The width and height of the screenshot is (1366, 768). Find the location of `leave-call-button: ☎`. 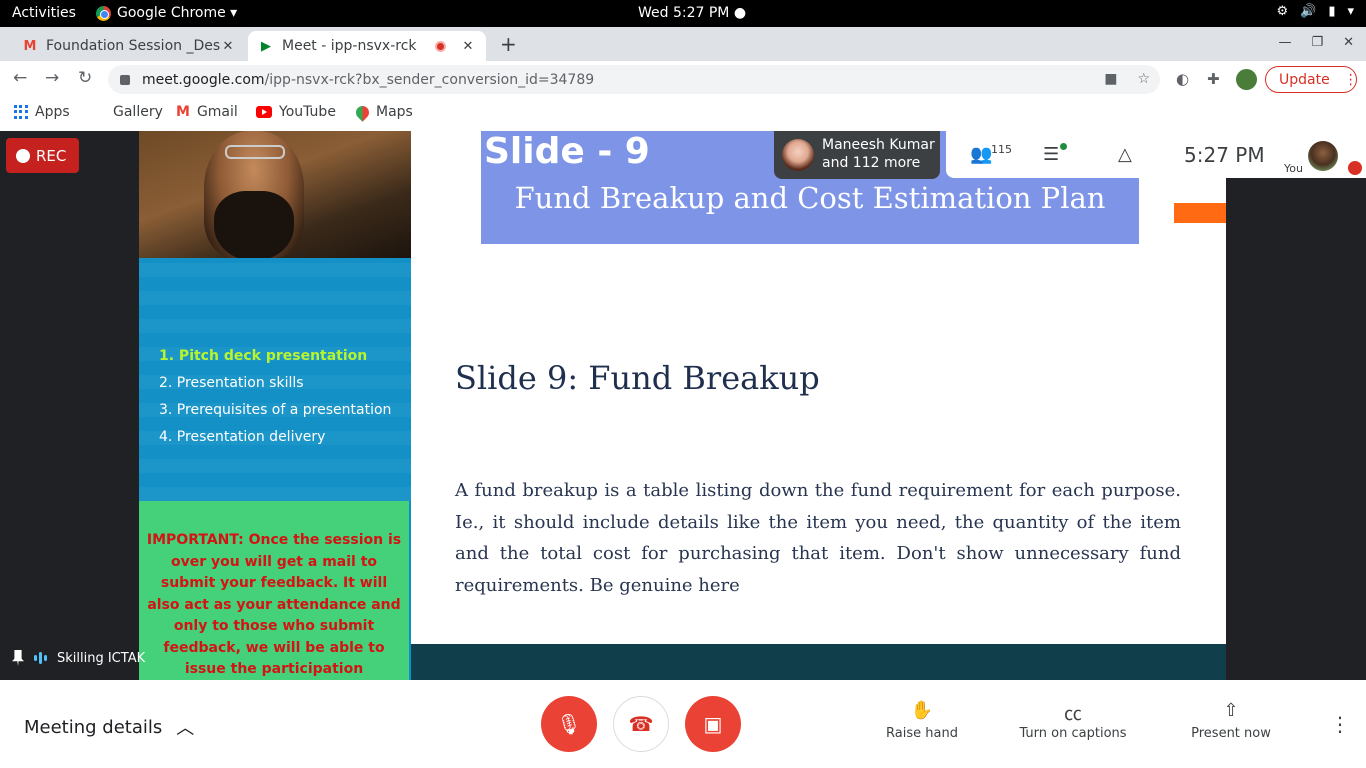

leave-call-button: ☎ is located at coordinates (641, 724).